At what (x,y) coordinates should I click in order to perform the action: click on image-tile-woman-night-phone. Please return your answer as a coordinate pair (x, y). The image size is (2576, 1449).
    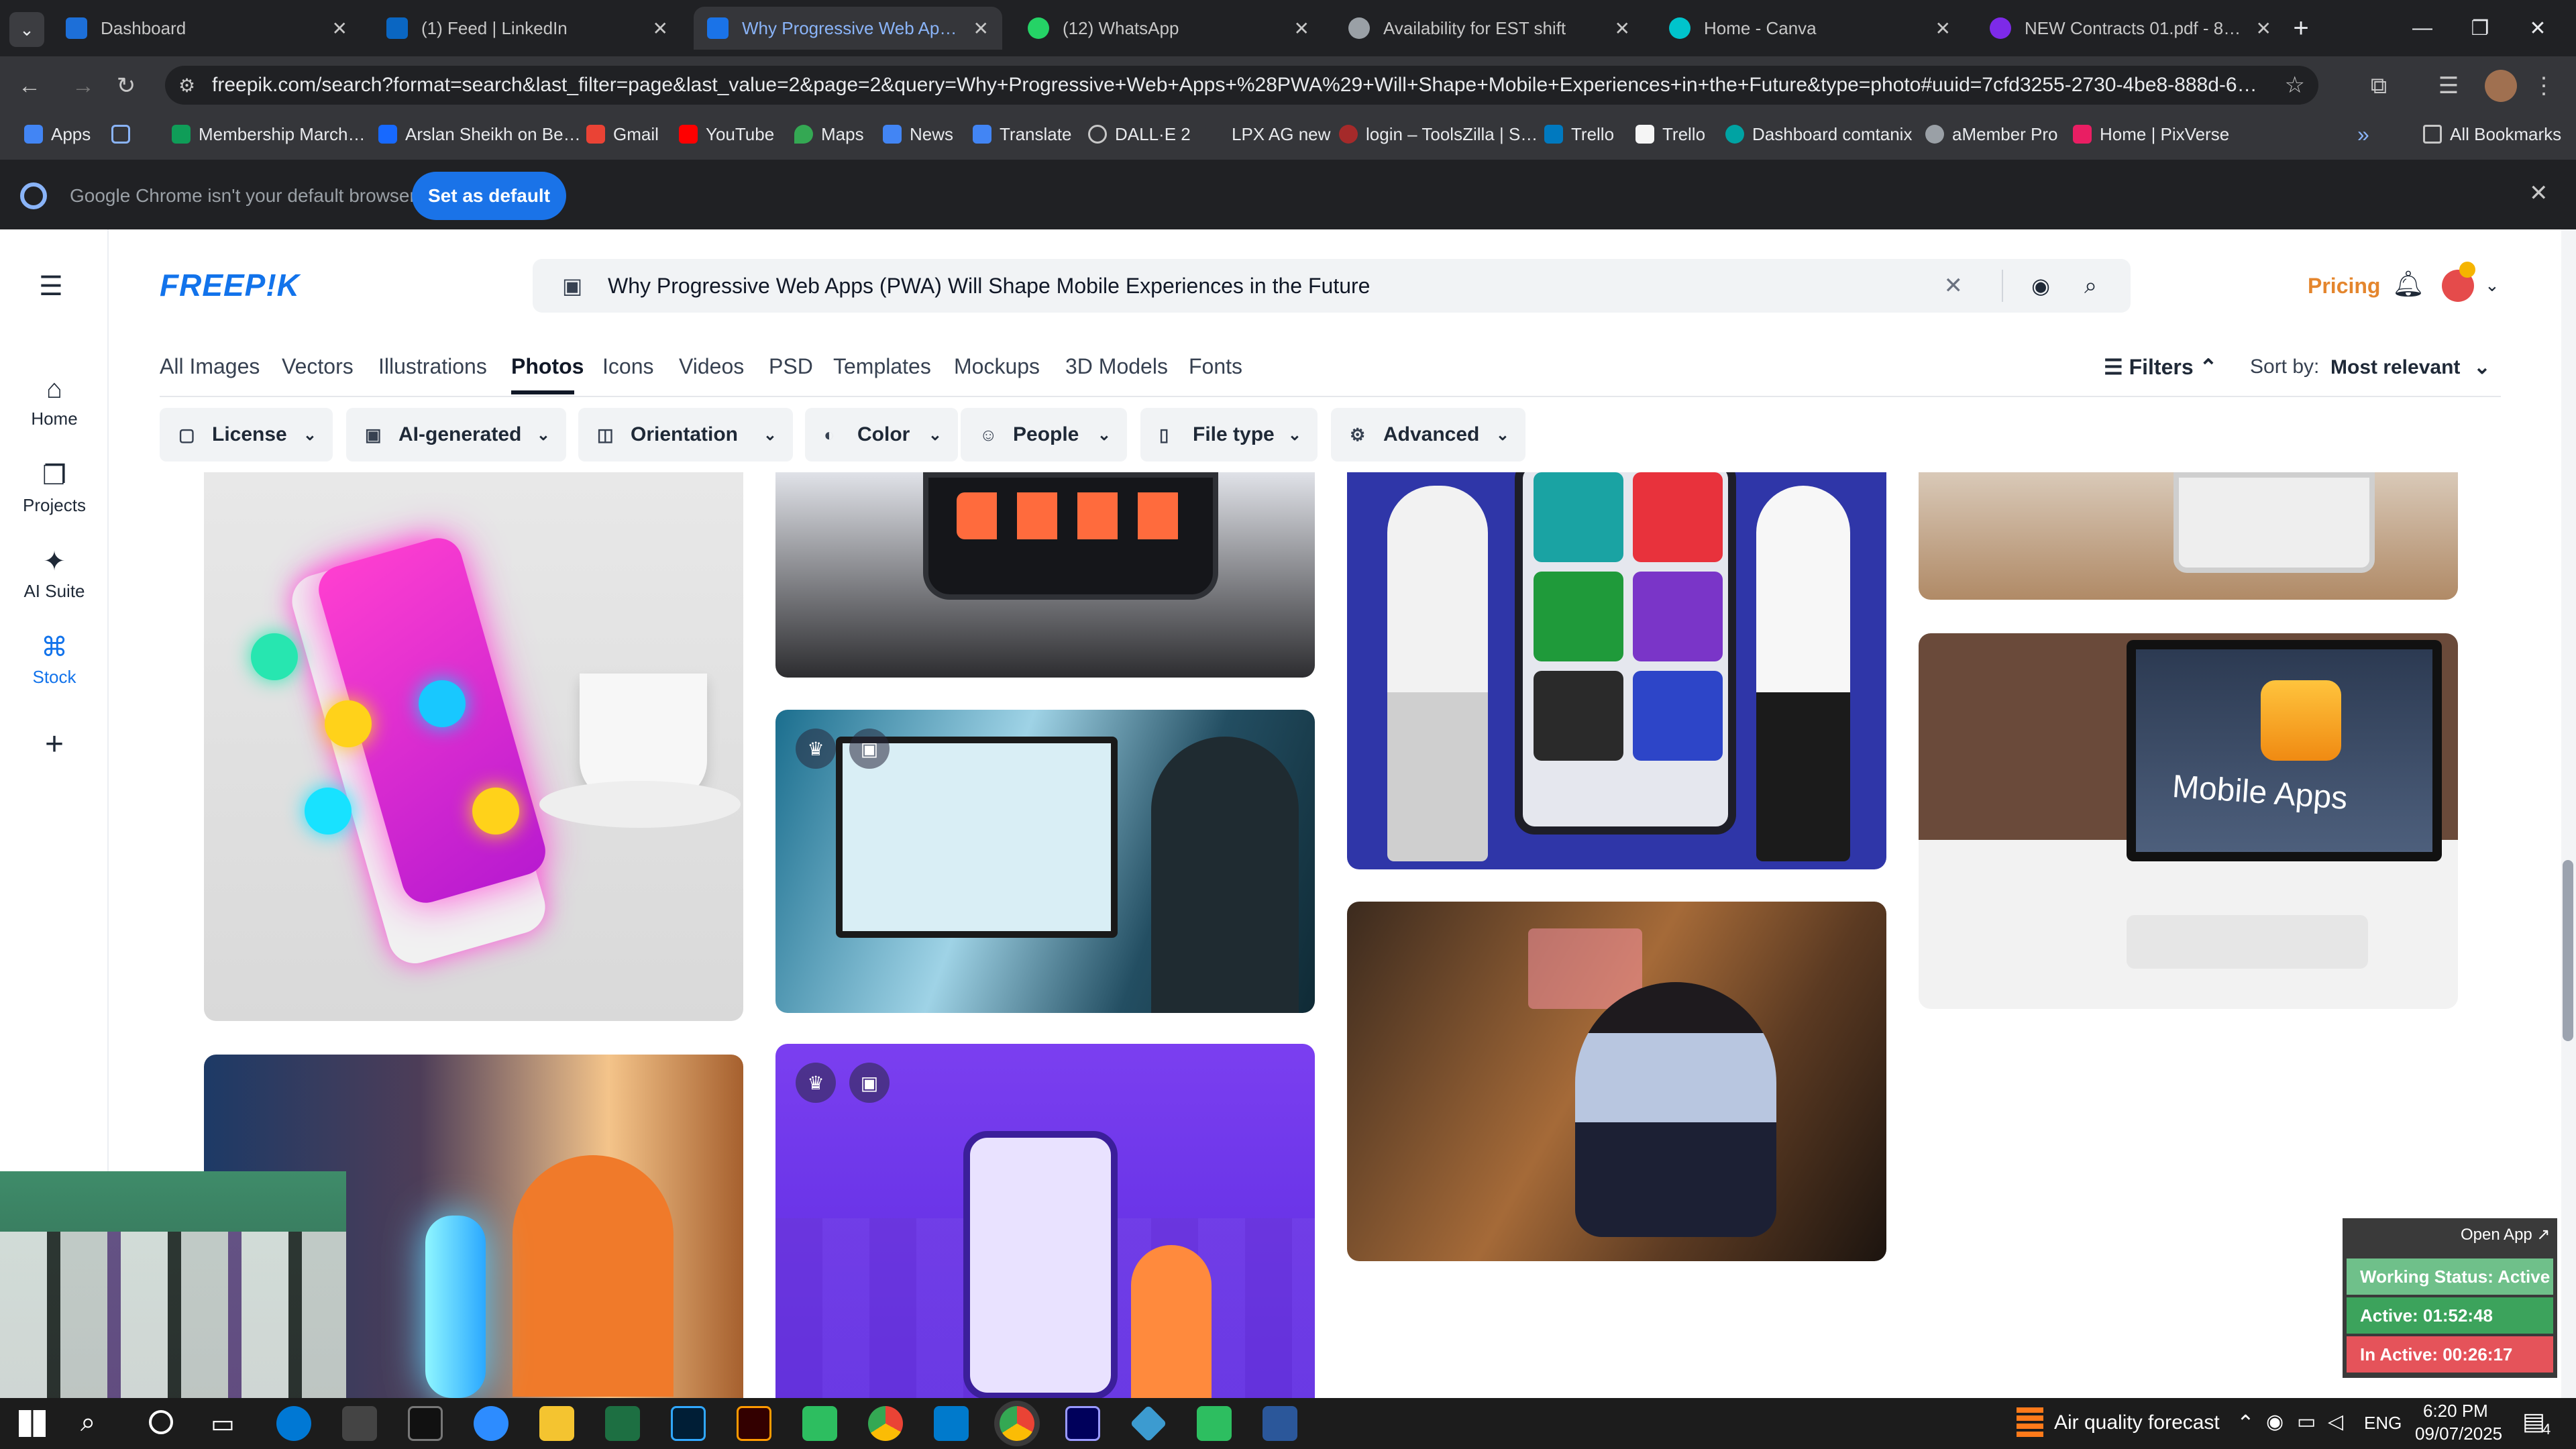
    Looking at the image, I should click on (1616, 1081).